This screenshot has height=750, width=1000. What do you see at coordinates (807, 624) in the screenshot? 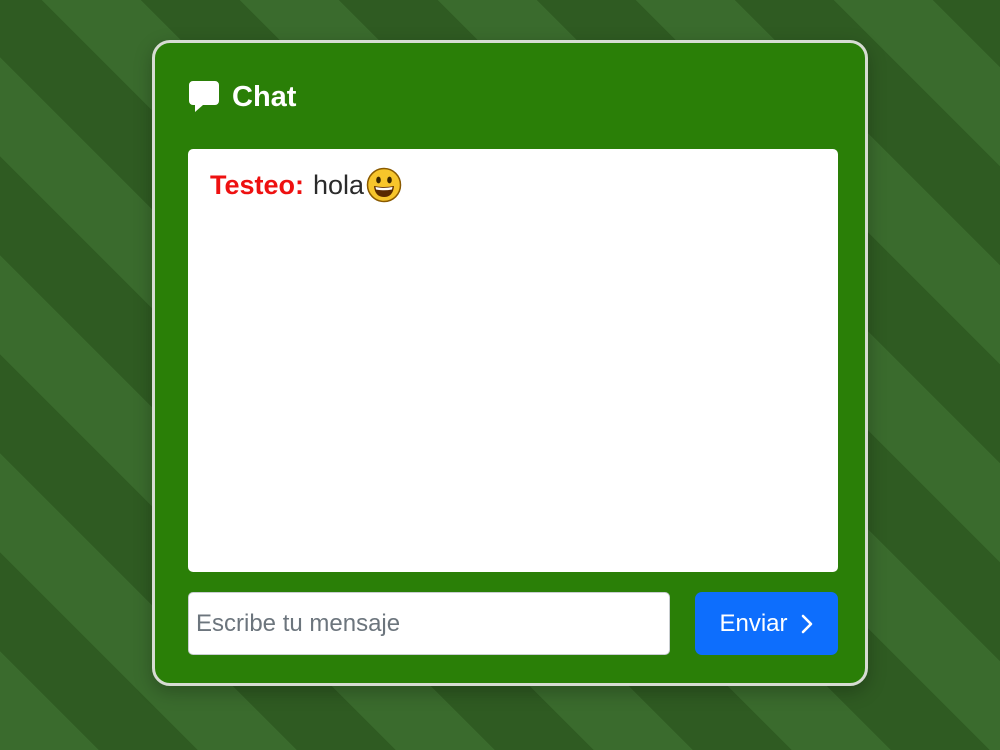
I see `chevron-right-icon` at bounding box center [807, 624].